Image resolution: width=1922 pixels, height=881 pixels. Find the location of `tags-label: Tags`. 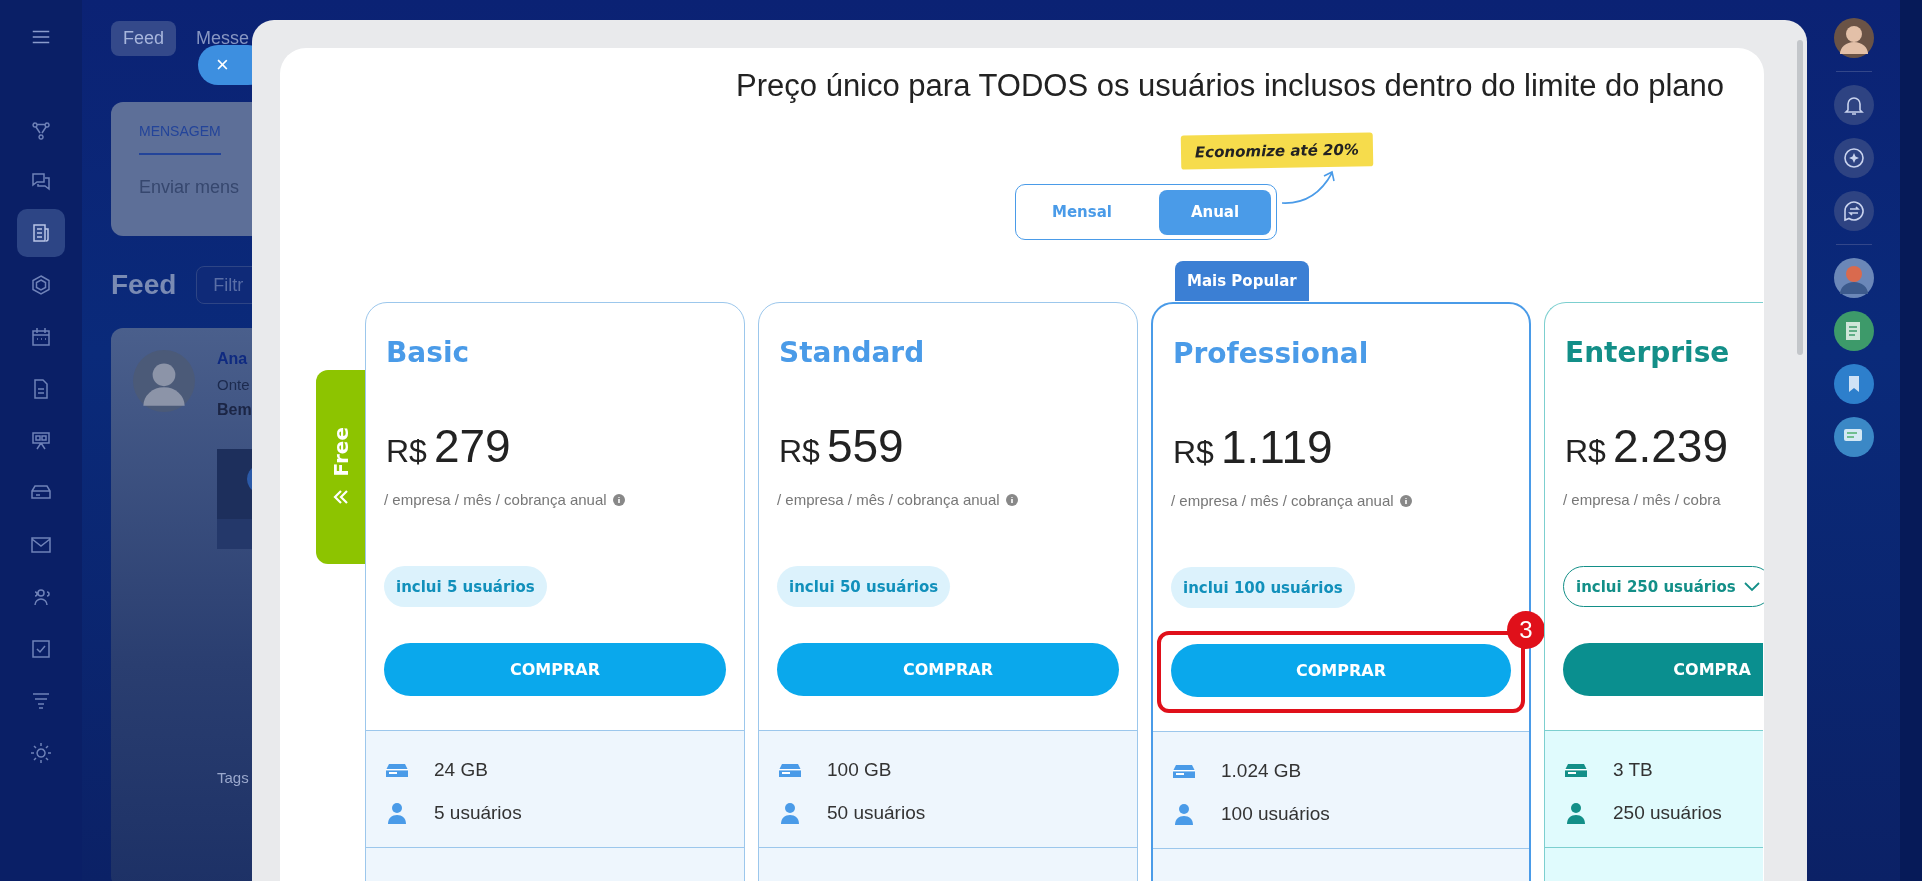

tags-label: Tags is located at coordinates (233, 777).